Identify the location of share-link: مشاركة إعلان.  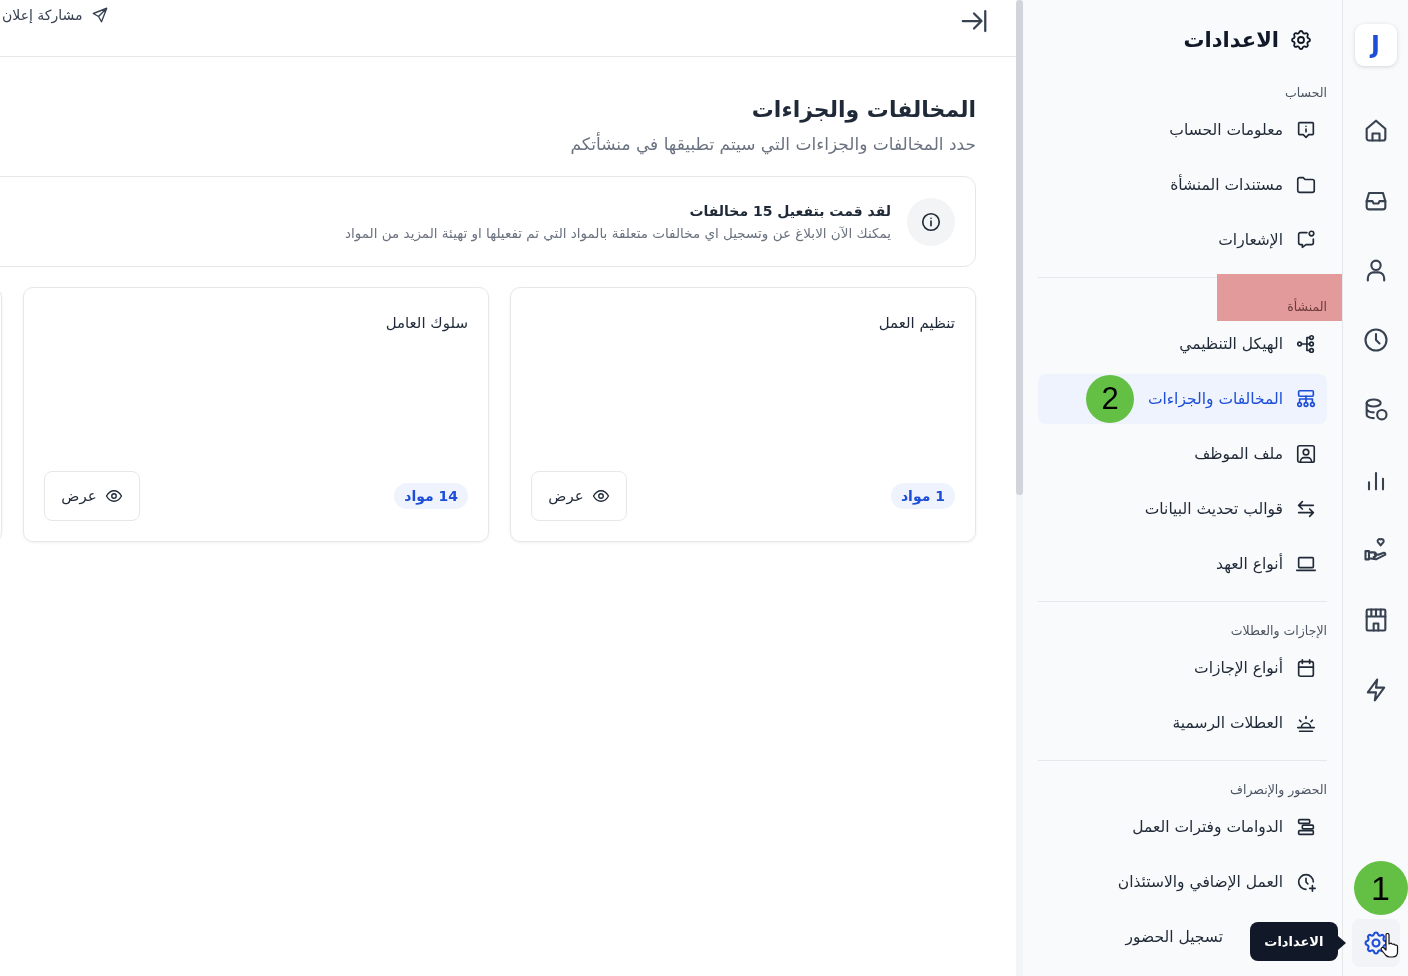
(54, 15).